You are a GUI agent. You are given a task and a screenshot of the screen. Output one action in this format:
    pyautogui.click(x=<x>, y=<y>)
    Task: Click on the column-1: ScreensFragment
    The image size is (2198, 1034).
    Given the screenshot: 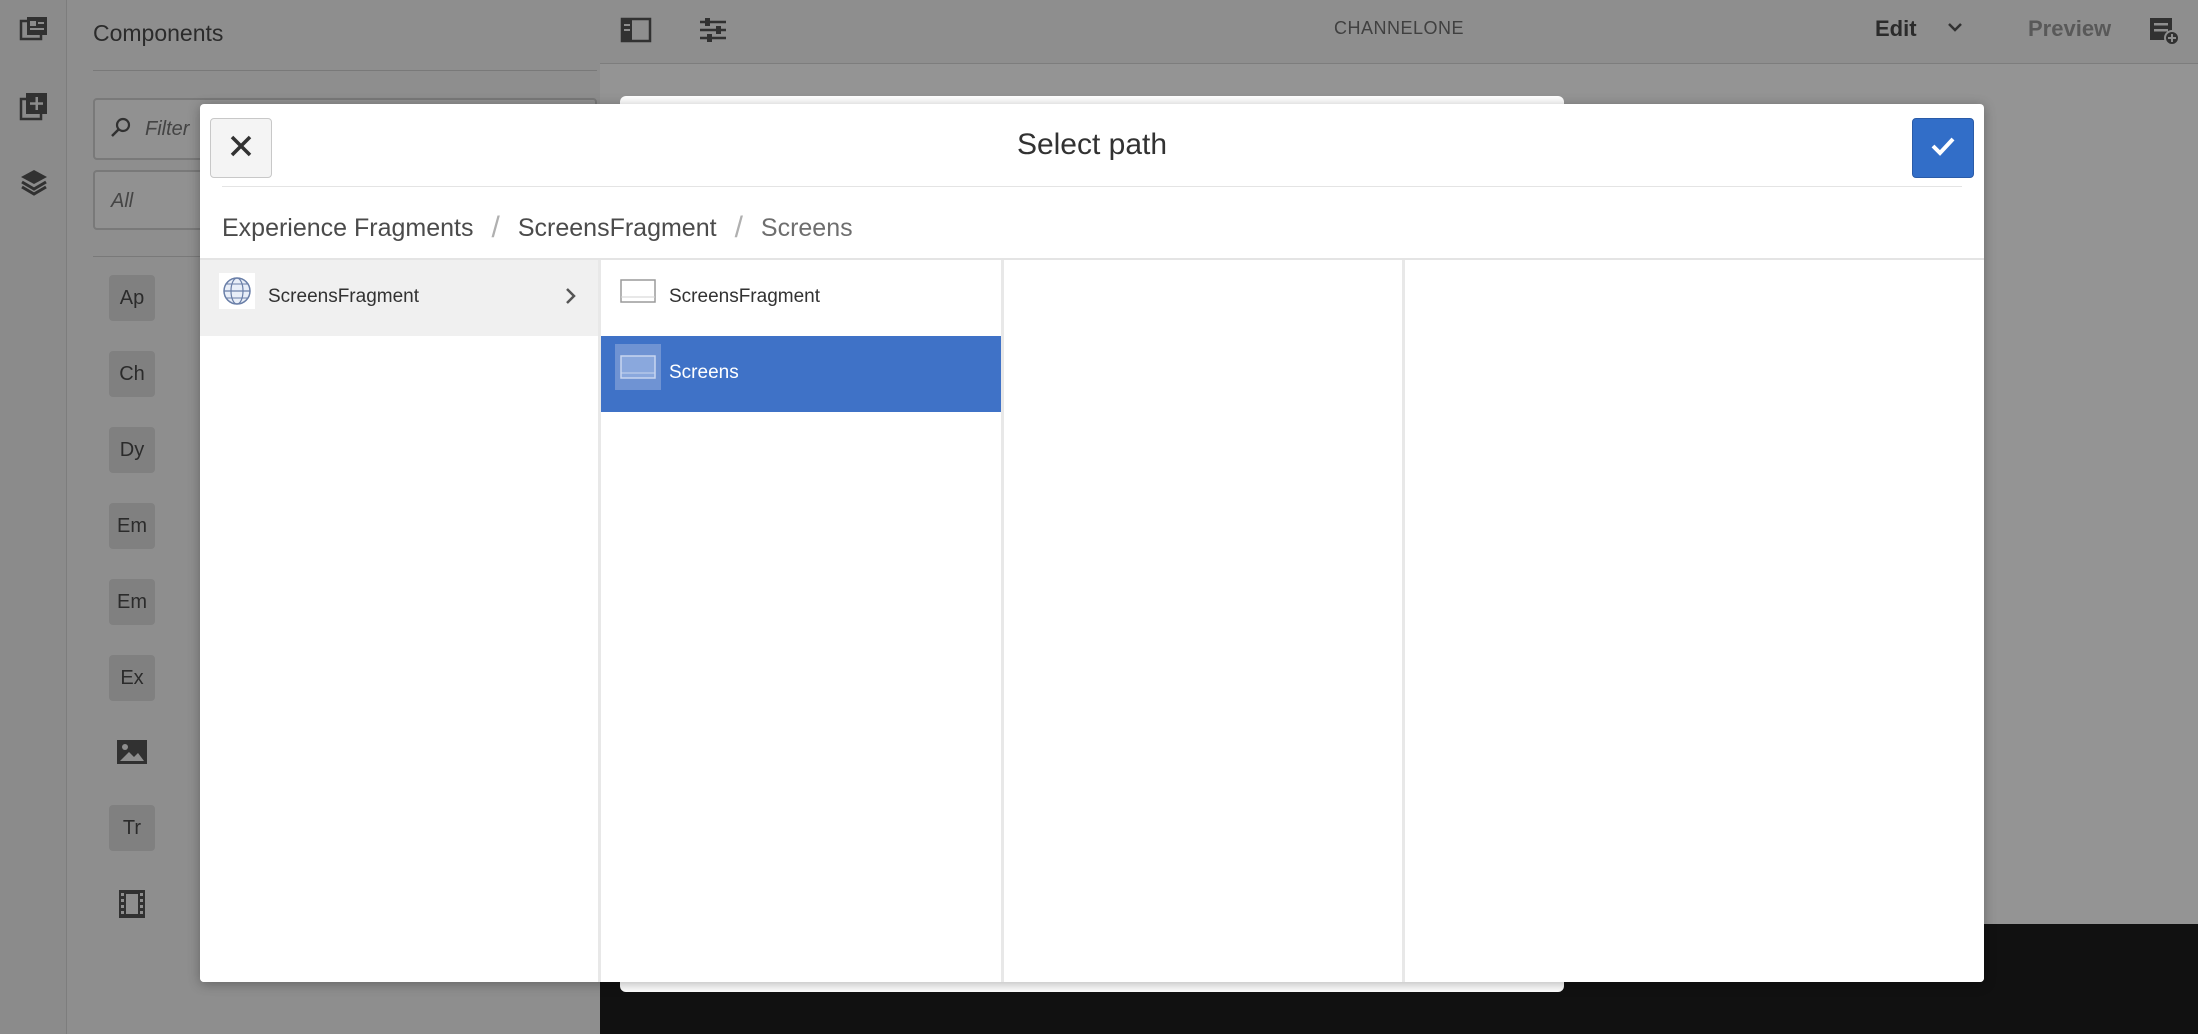 What is the action you would take?
    pyautogui.click(x=399, y=621)
    